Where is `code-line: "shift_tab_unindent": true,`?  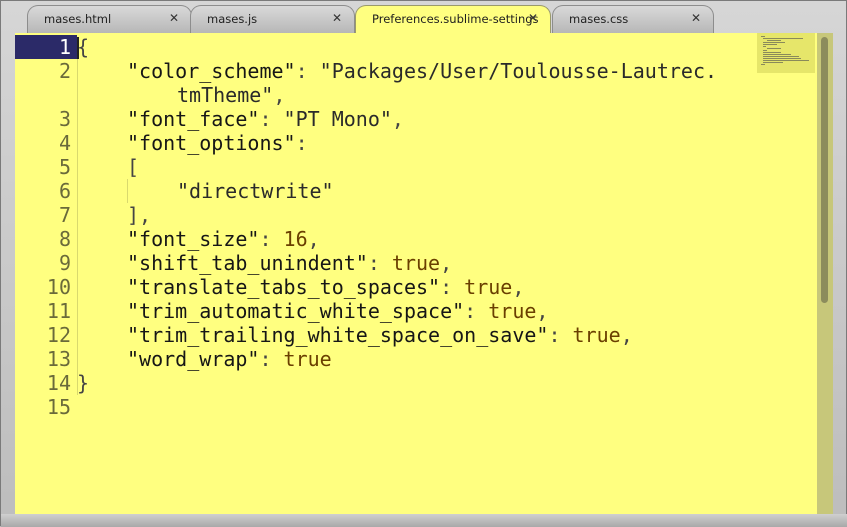 code-line: "shift_tab_unindent": true, is located at coordinates (289, 263).